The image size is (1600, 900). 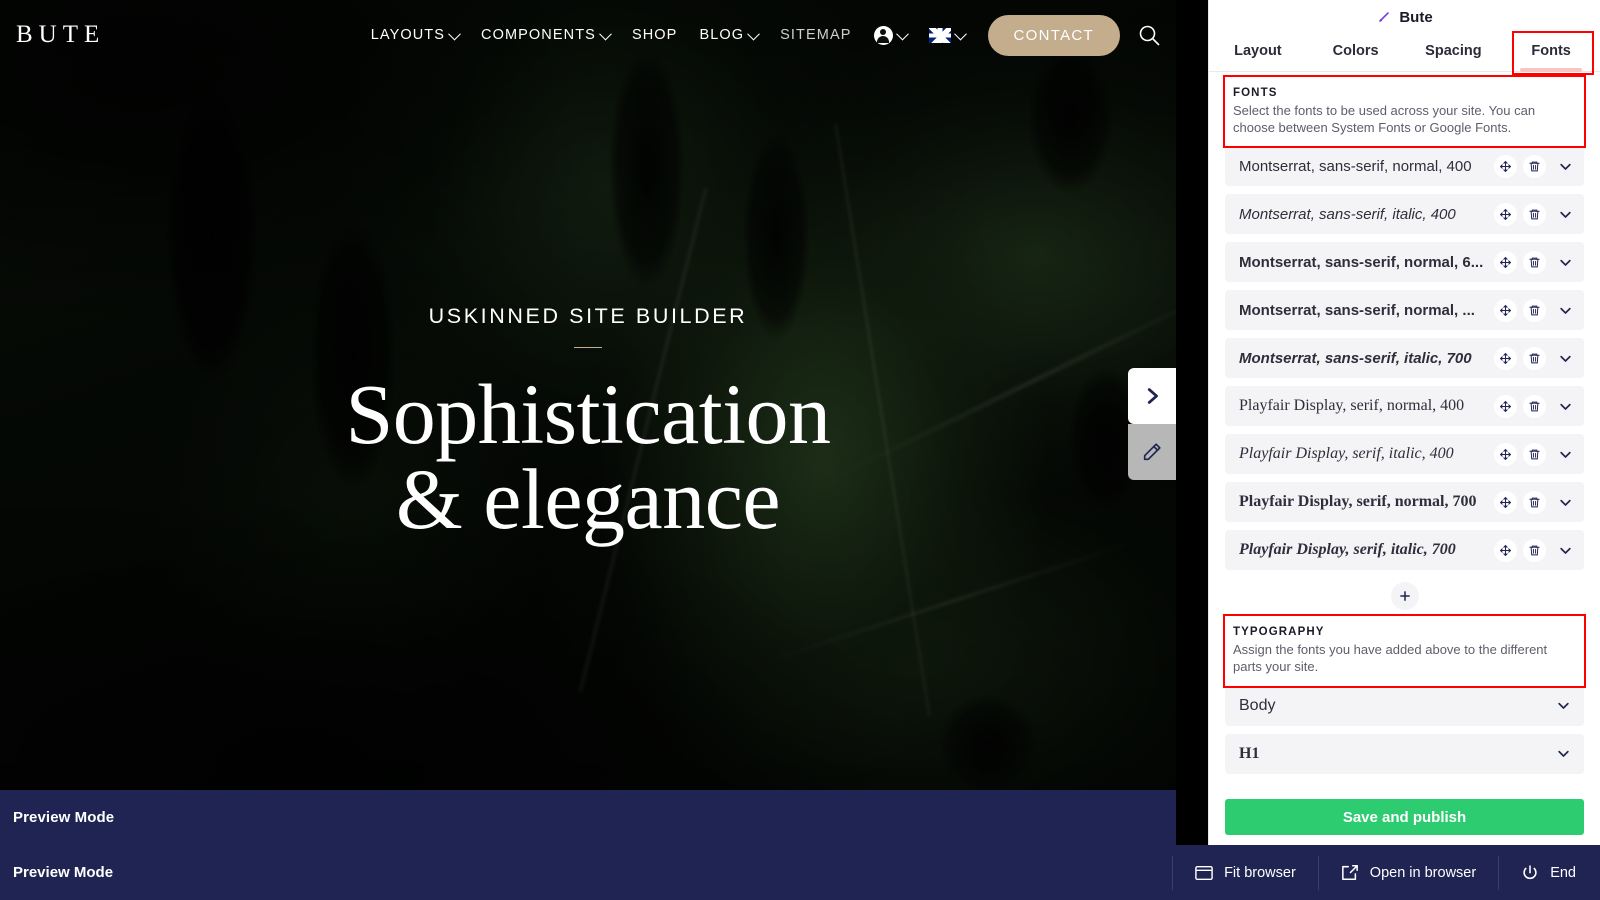 What do you see at coordinates (1152, 396) in the screenshot?
I see `expand-panel-chevron` at bounding box center [1152, 396].